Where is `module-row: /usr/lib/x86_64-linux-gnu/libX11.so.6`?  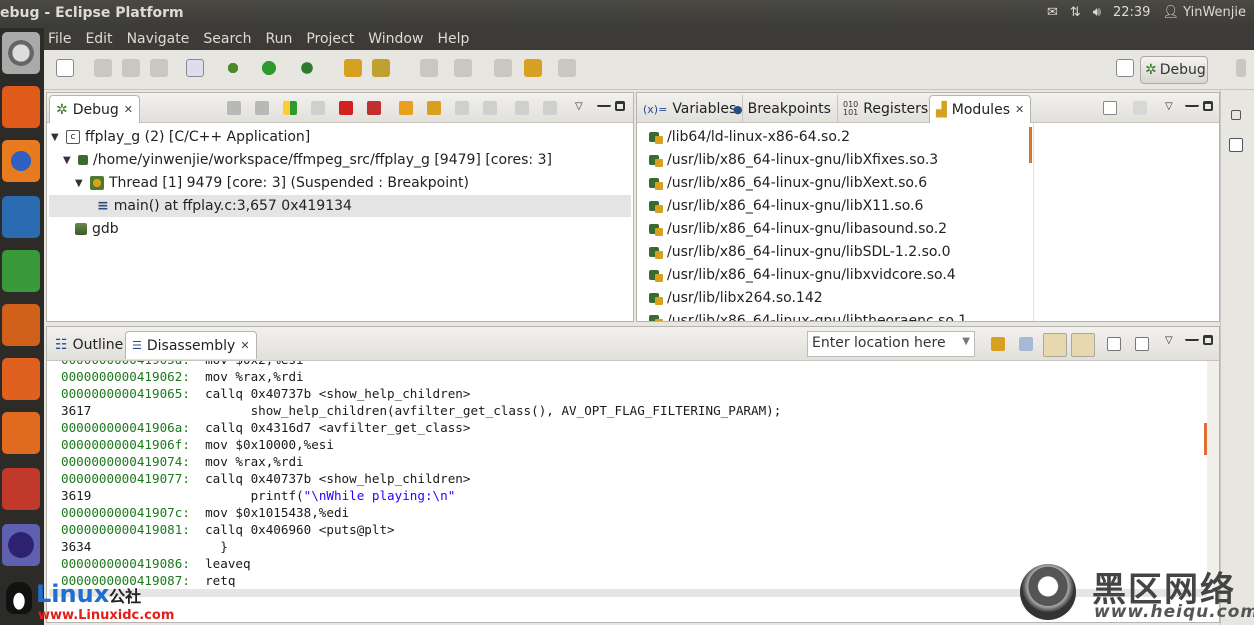 module-row: /usr/lib/x86_64-linux-gnu/libX11.so.6 is located at coordinates (786, 206).